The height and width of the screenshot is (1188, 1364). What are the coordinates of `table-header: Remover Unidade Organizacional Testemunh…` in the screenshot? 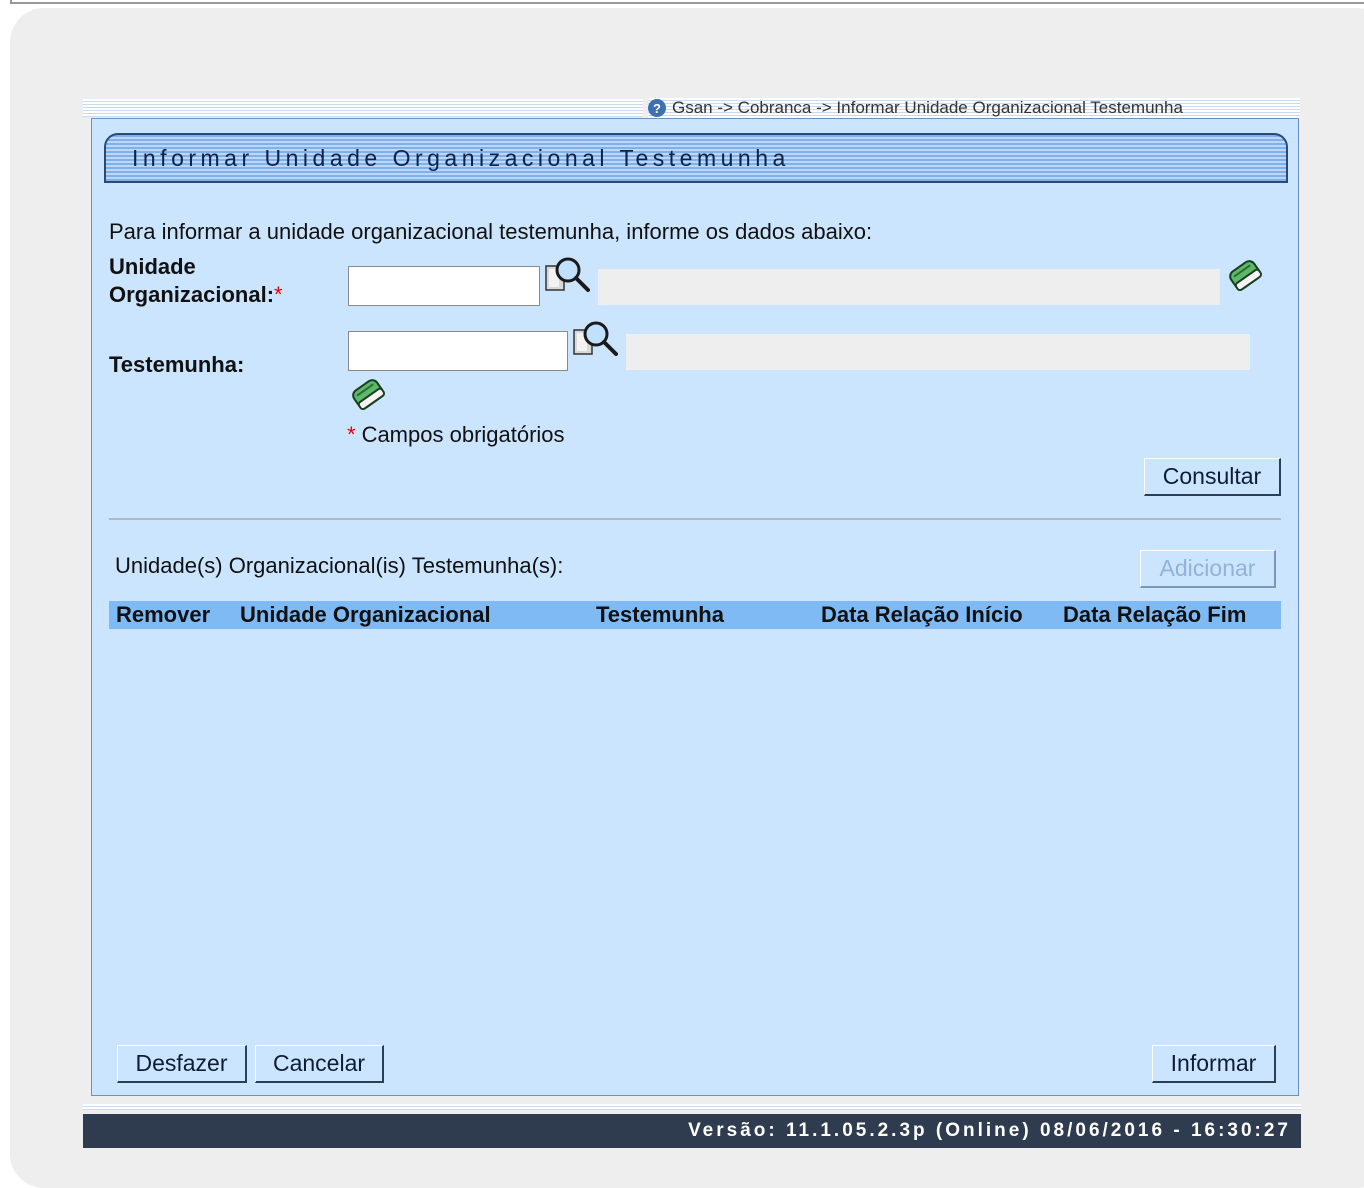 It's located at (695, 615).